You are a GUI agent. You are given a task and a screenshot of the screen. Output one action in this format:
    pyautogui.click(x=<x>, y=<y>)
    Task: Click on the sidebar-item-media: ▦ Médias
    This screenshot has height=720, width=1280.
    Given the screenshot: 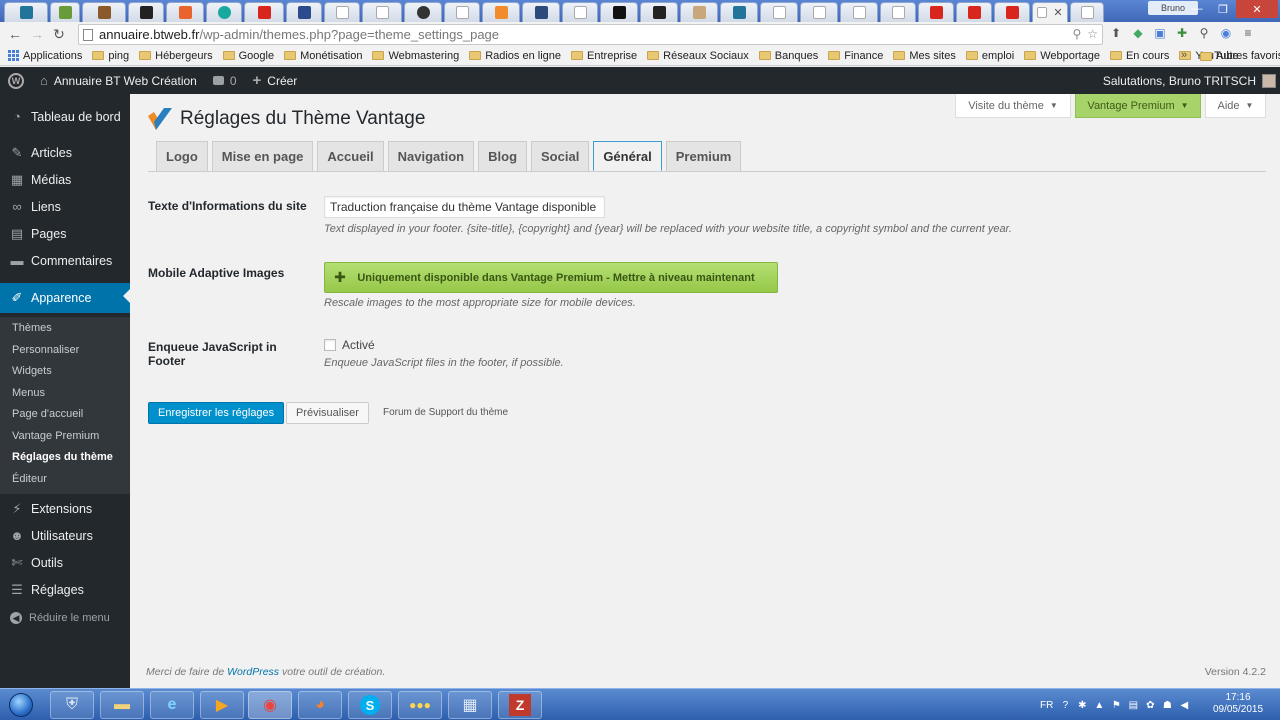 What is the action you would take?
    pyautogui.click(x=65, y=179)
    